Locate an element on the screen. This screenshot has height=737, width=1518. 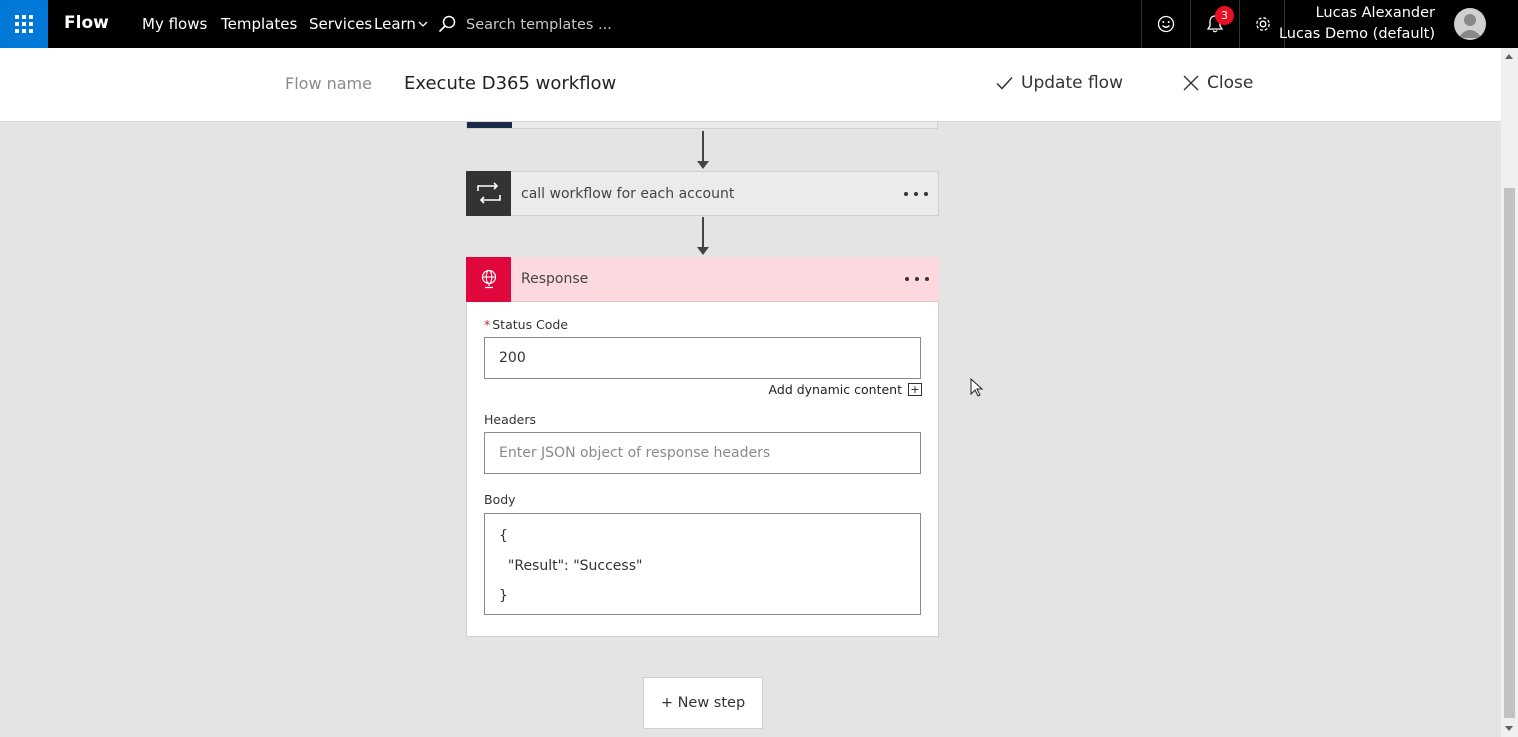
add-dynamic-content-link: Add dynamic content + is located at coordinates (845, 389).